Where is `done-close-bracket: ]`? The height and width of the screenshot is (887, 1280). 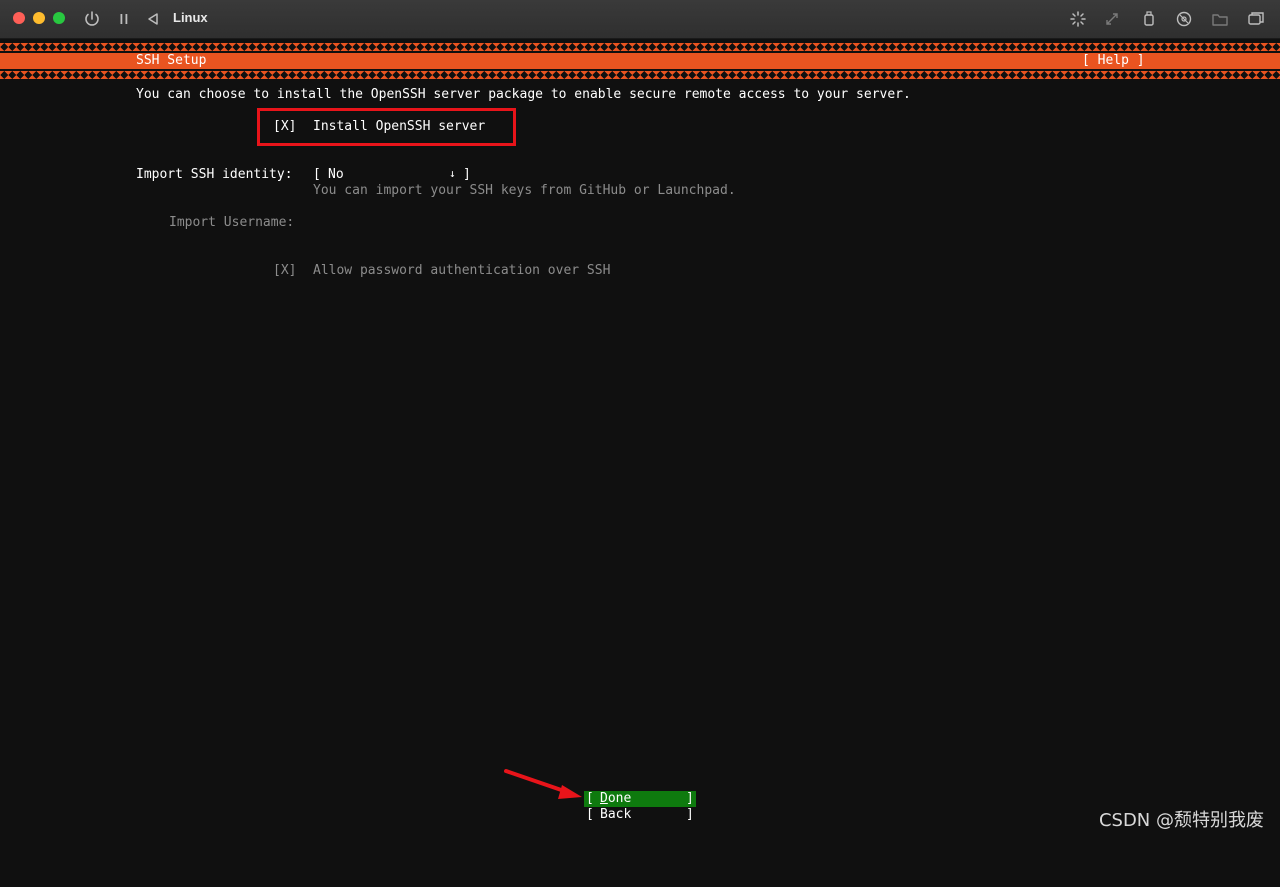 done-close-bracket: ] is located at coordinates (690, 798).